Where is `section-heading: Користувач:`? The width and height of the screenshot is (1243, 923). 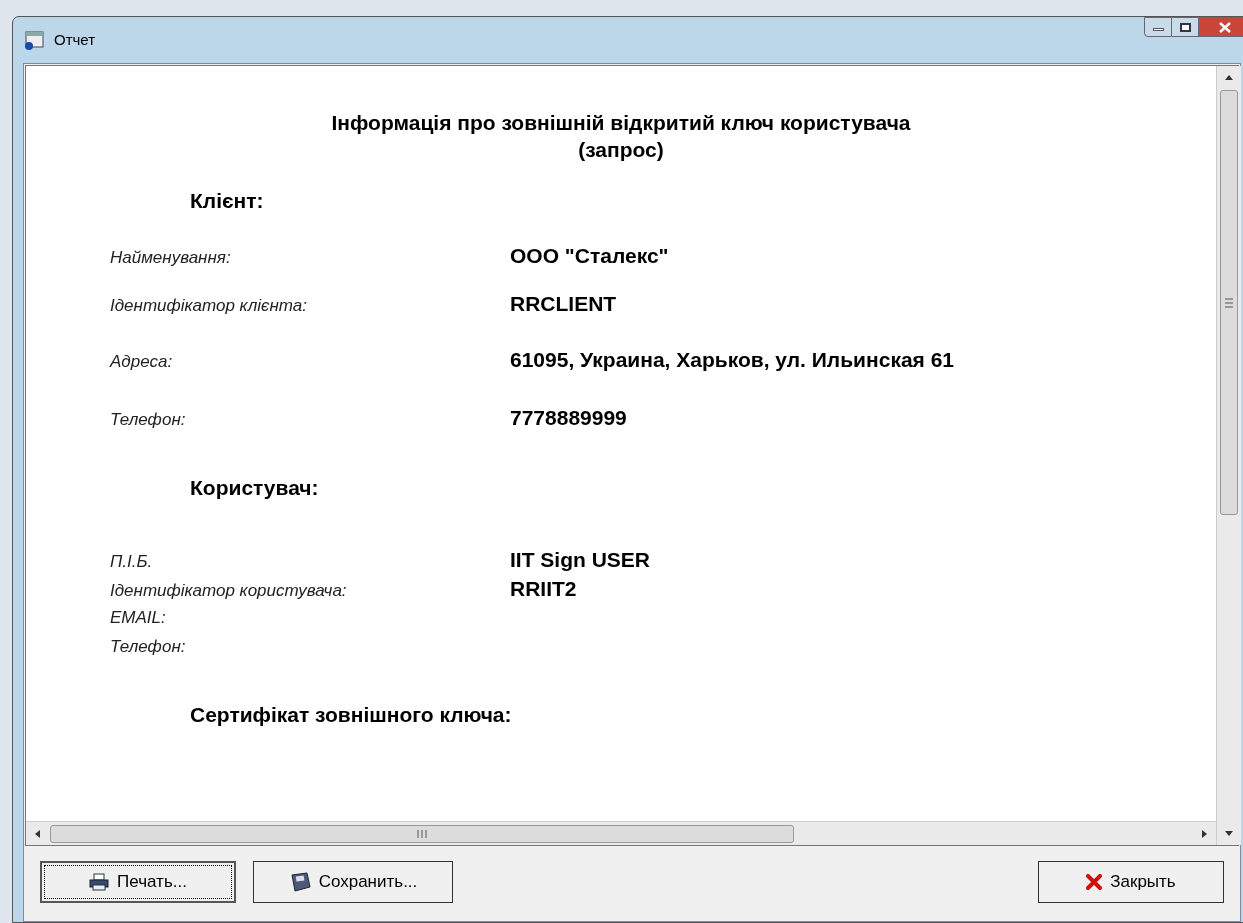 section-heading: Користувач: is located at coordinates (255, 487).